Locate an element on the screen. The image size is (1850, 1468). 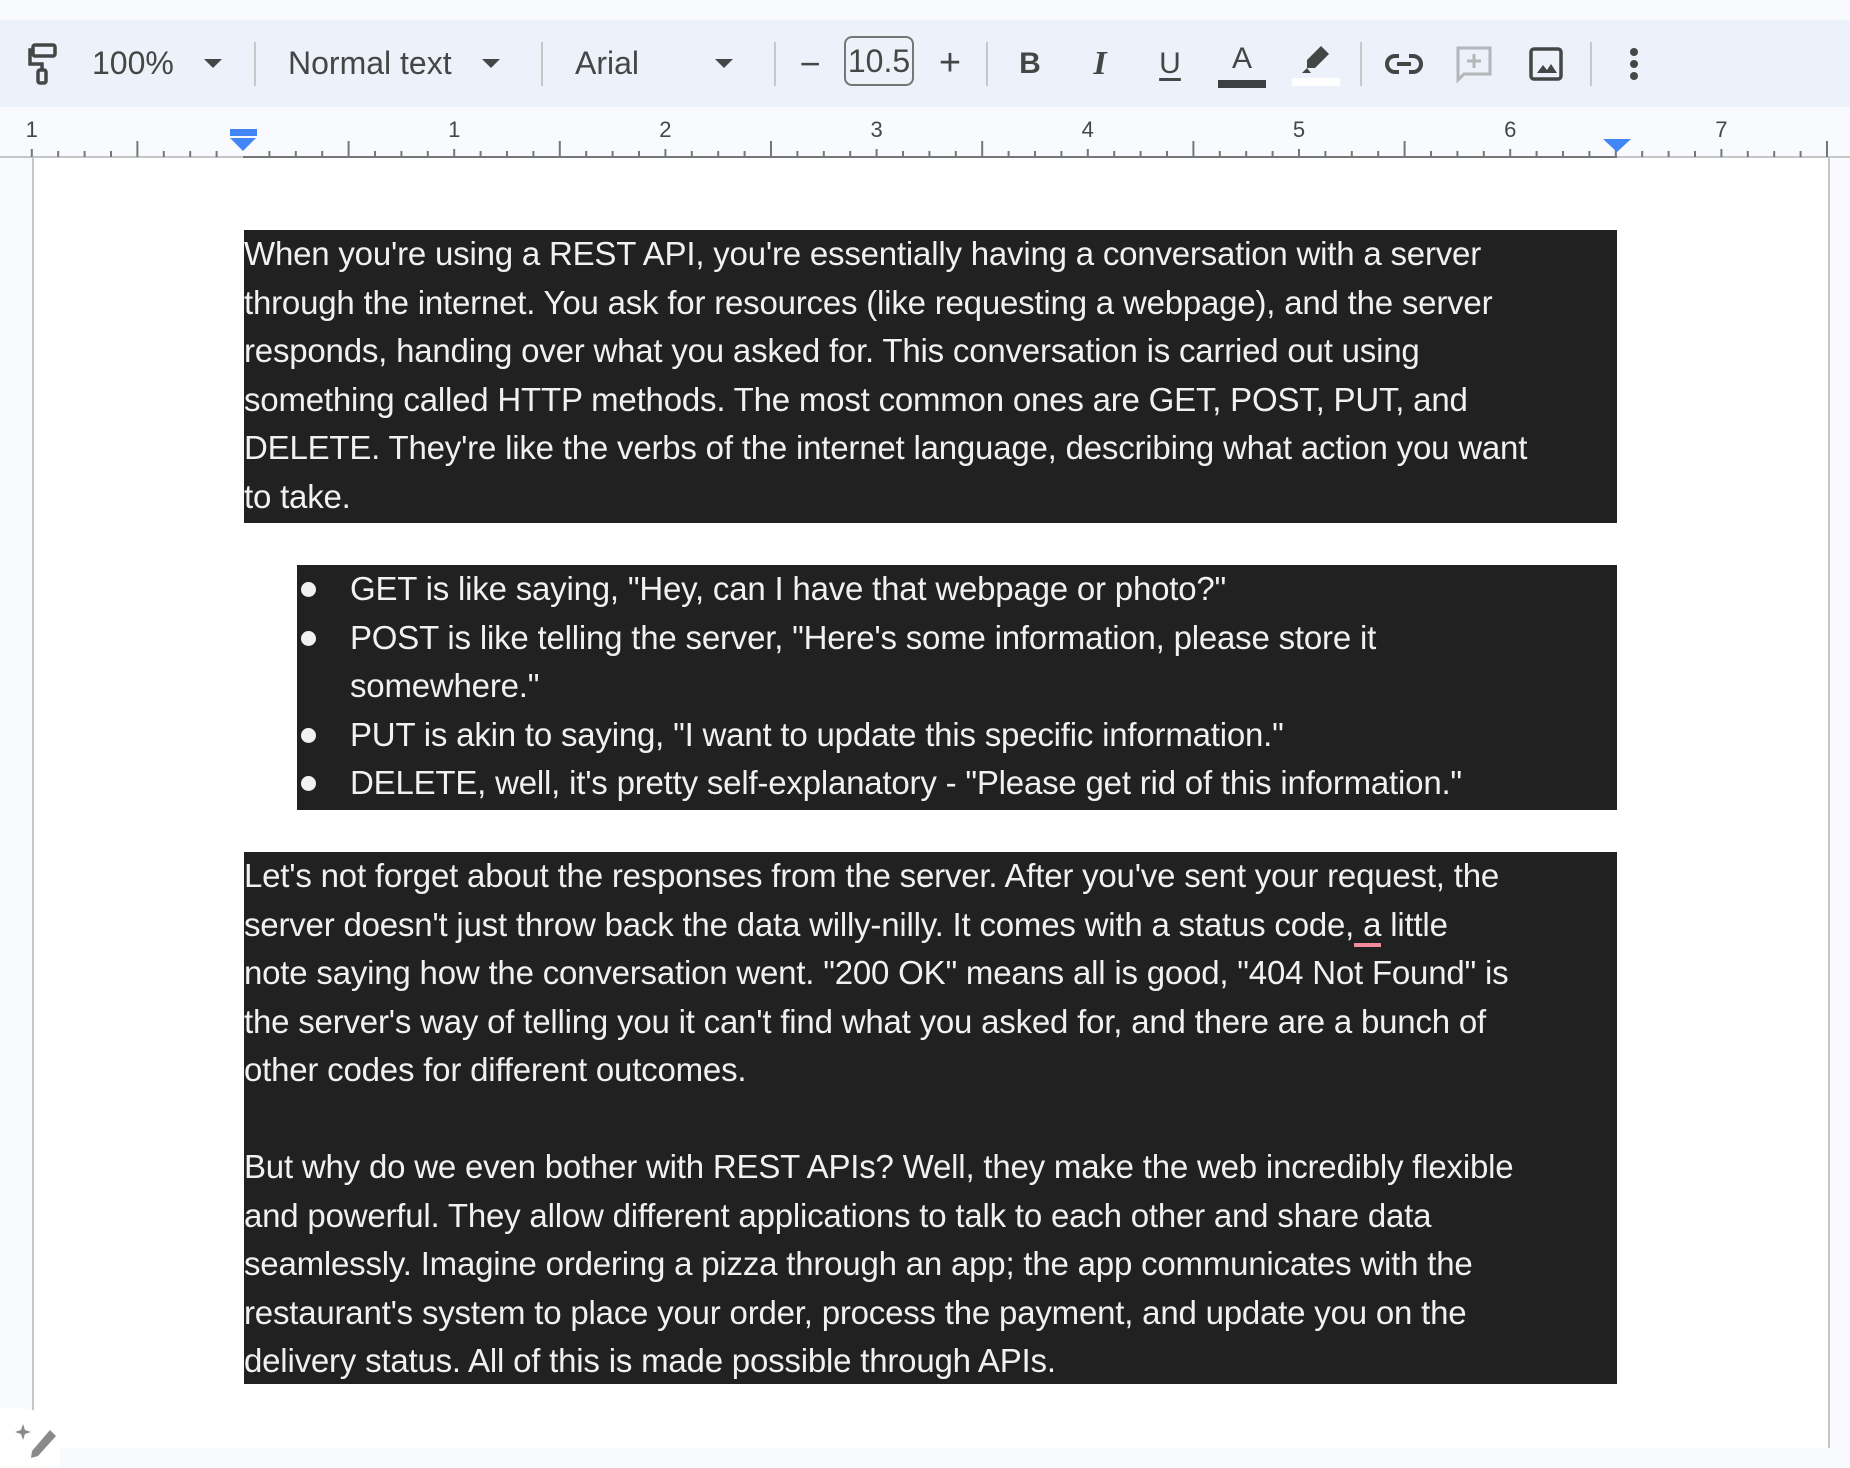
horizontal-ruler: 1 1 2 3 4 5 6 7 is located at coordinates (925, 132).